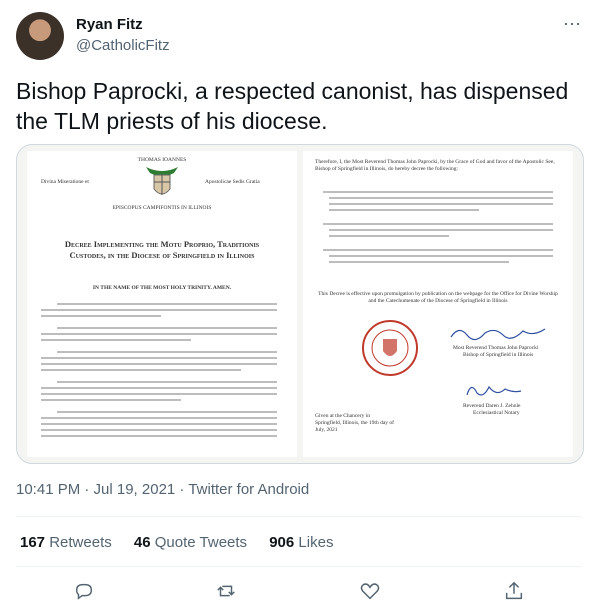  What do you see at coordinates (102, 489) in the screenshot?
I see `tweet-timestamp: 10:41 PM · Jul 19, 2021 ·` at bounding box center [102, 489].